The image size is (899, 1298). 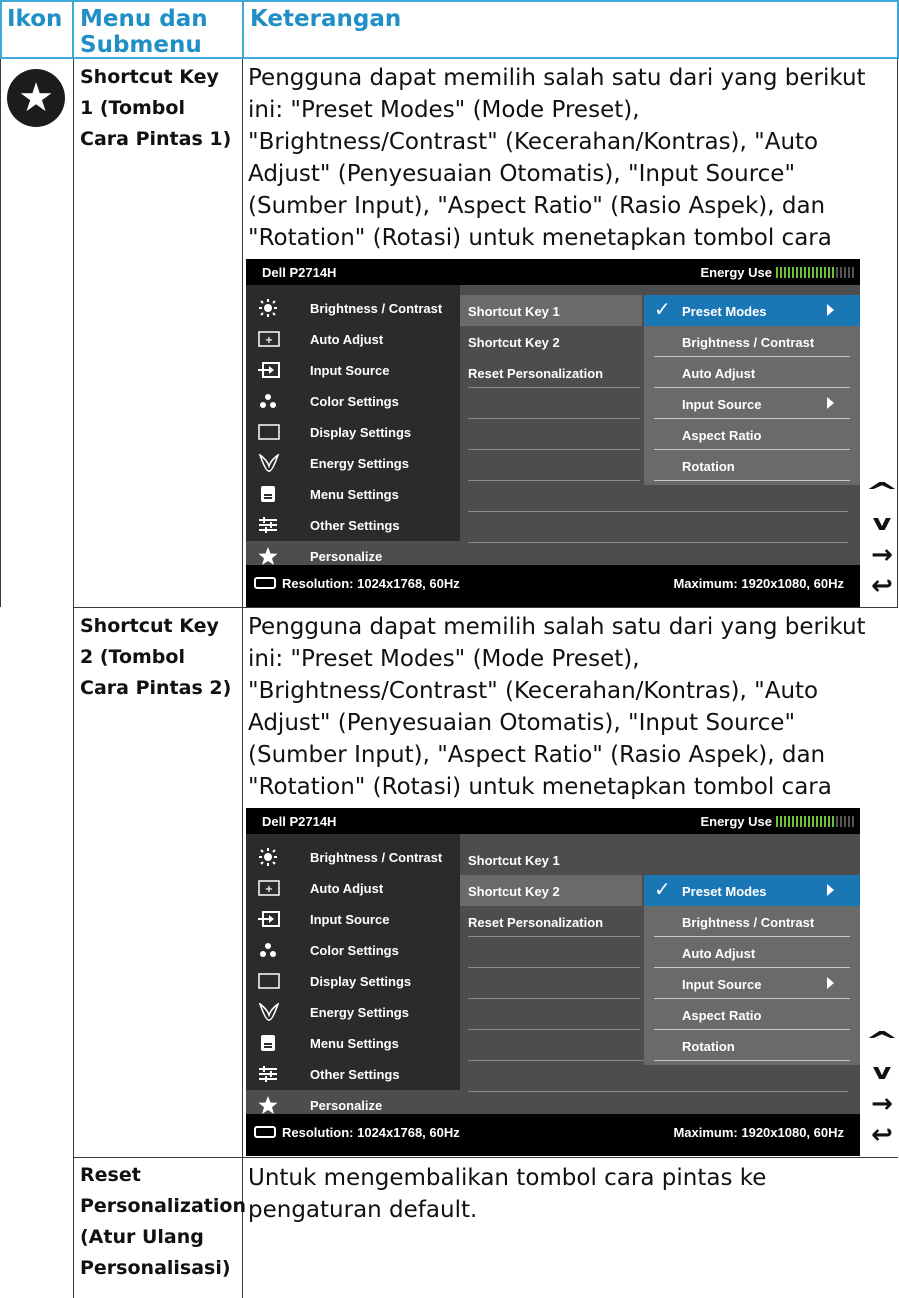 I want to click on check-icon: ✓, so click(x=662, y=310).